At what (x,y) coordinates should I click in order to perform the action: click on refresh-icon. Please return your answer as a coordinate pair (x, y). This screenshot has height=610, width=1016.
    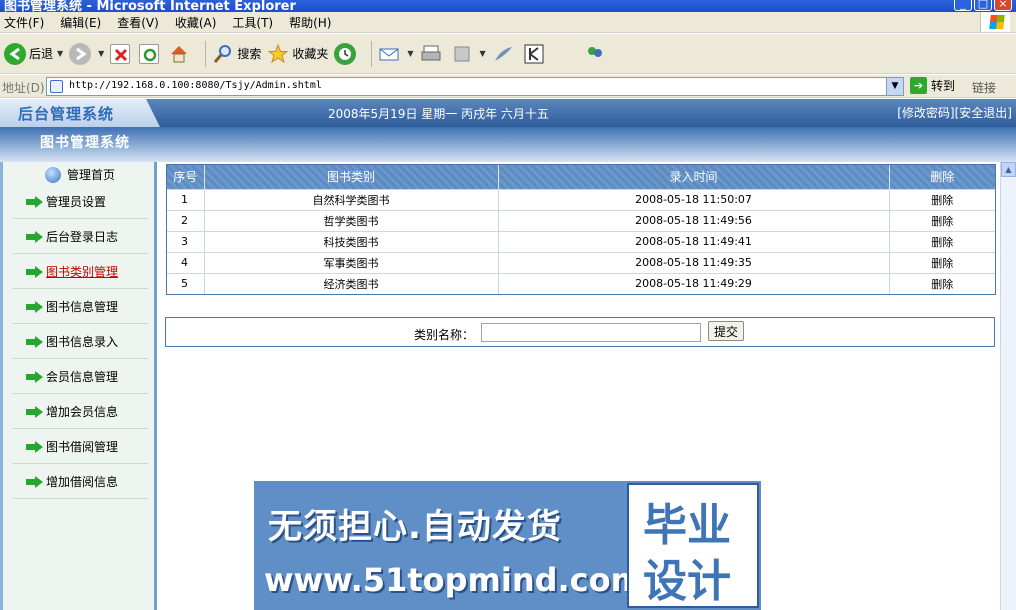
    Looking at the image, I should click on (149, 53).